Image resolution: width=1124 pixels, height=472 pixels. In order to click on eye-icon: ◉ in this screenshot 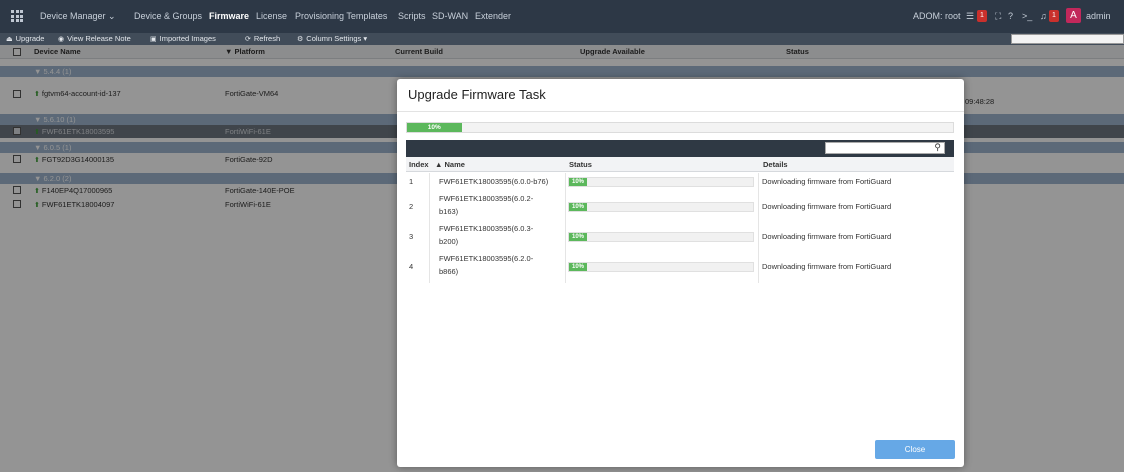, I will do `click(61, 39)`.